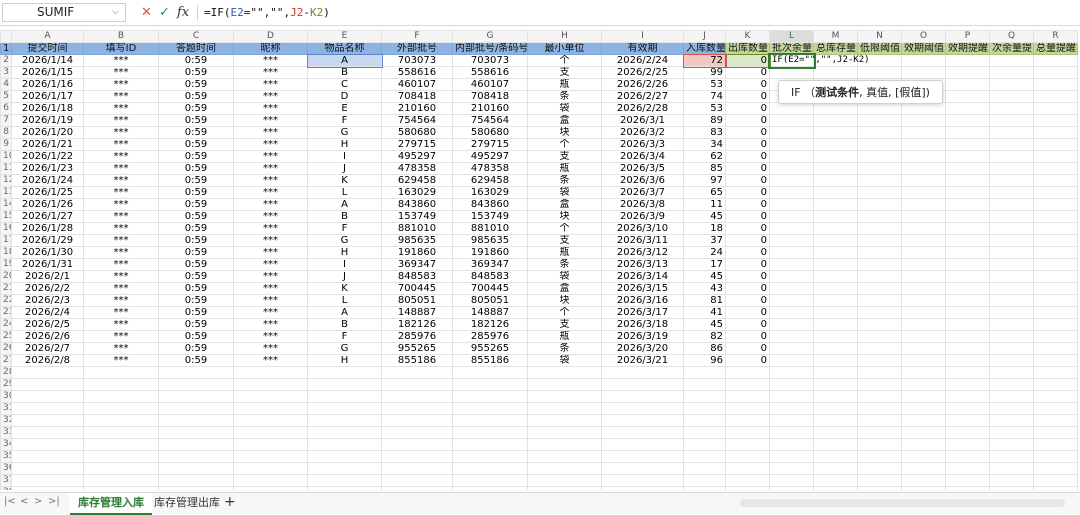 The image size is (1080, 515). I want to click on column-header: N, so click(879, 36).